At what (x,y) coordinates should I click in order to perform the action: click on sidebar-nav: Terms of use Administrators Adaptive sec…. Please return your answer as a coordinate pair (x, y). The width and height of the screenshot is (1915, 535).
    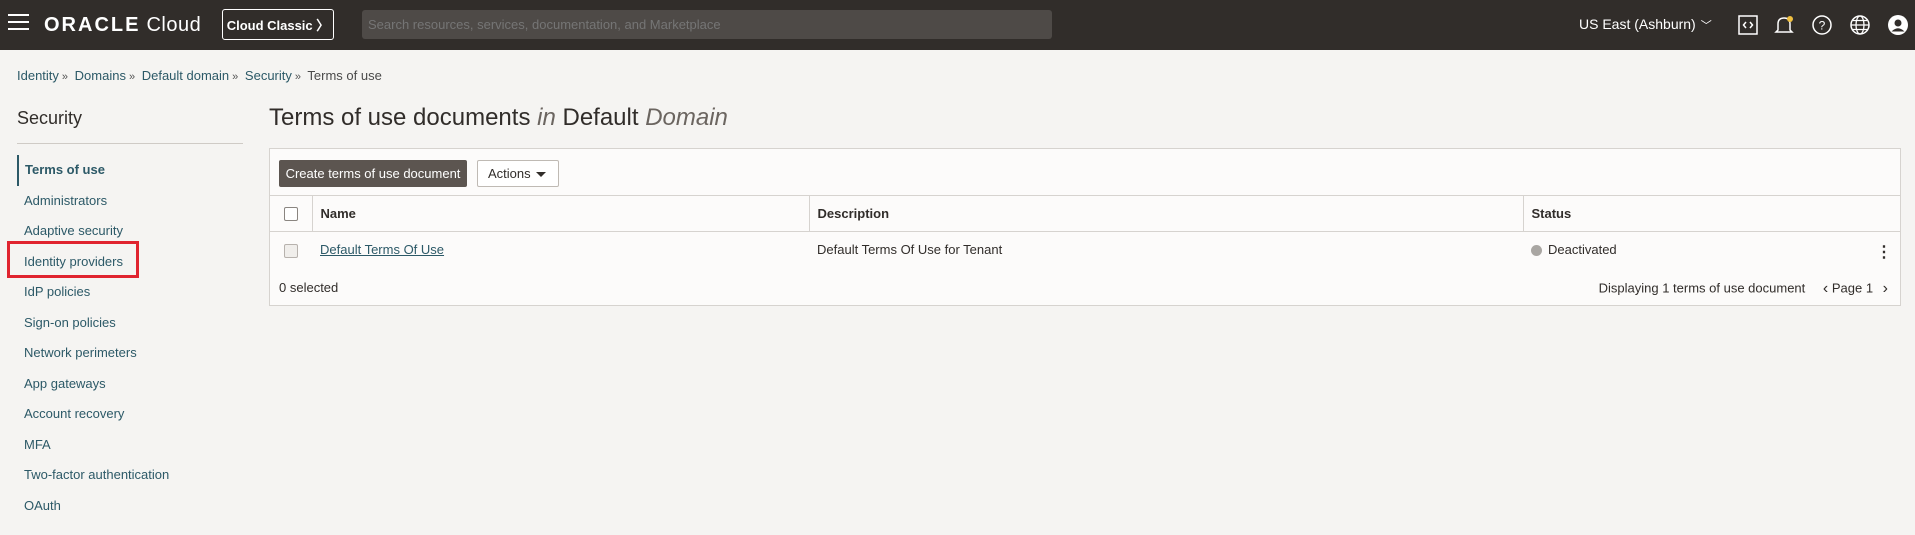
    Looking at the image, I should click on (132, 338).